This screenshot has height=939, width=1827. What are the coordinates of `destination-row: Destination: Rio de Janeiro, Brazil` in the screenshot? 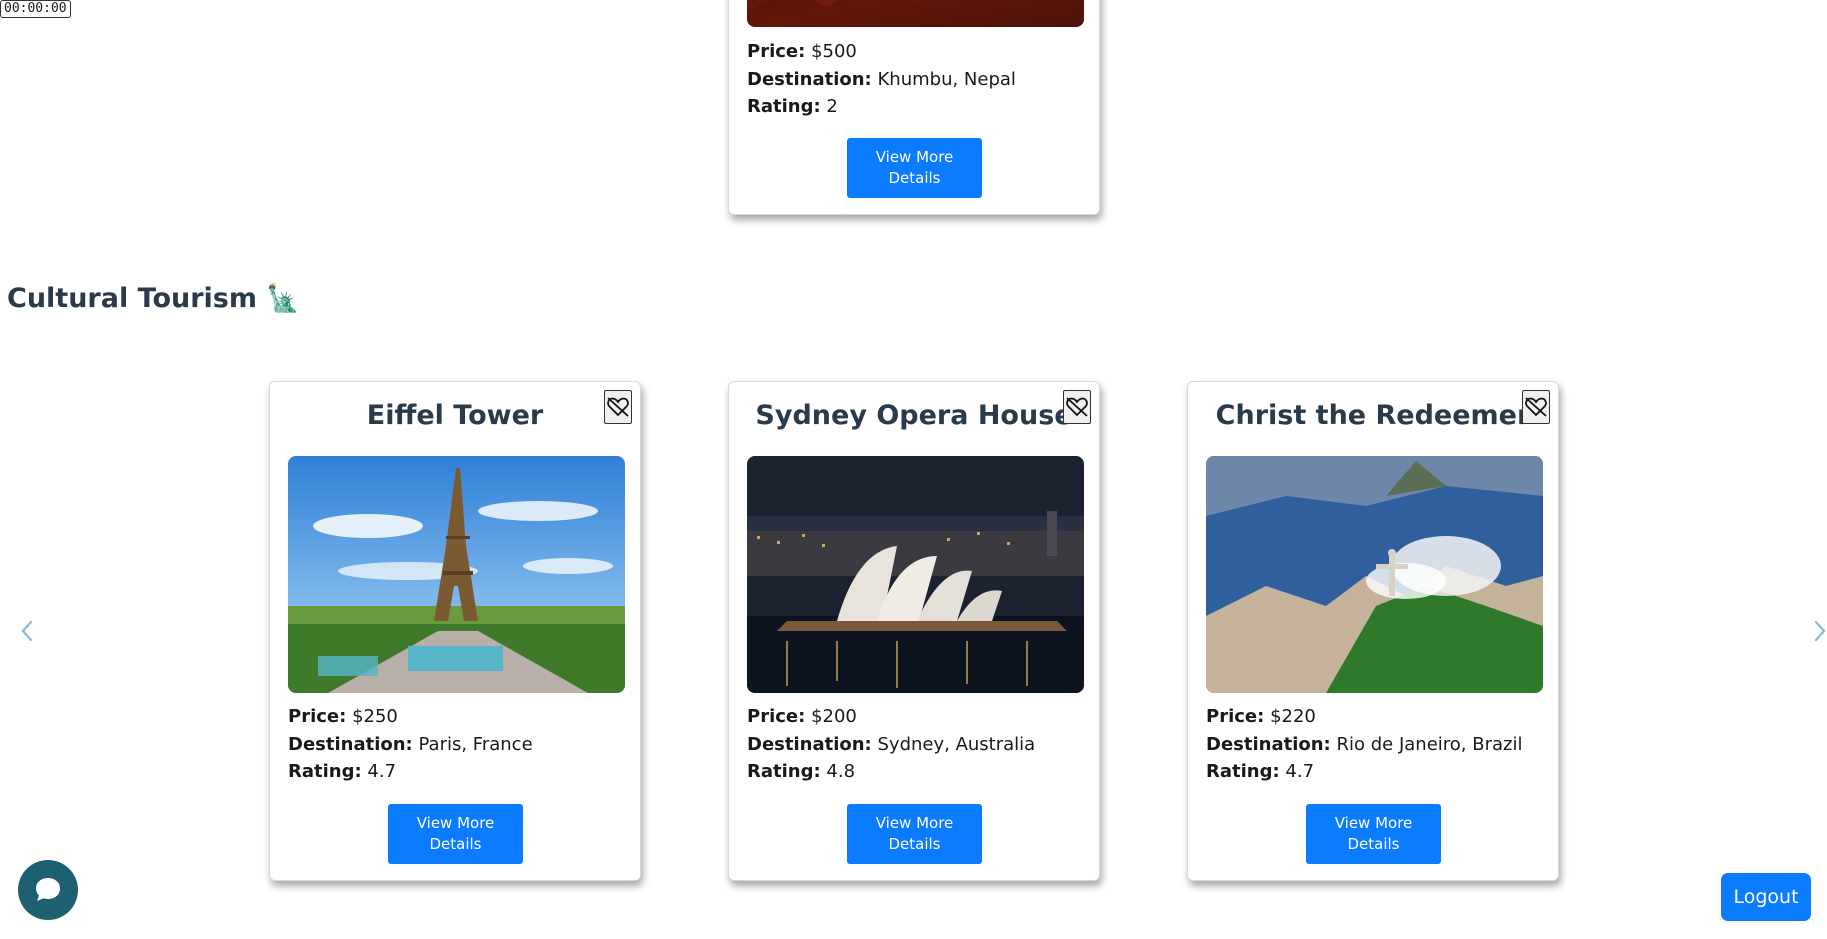 It's located at (1364, 744).